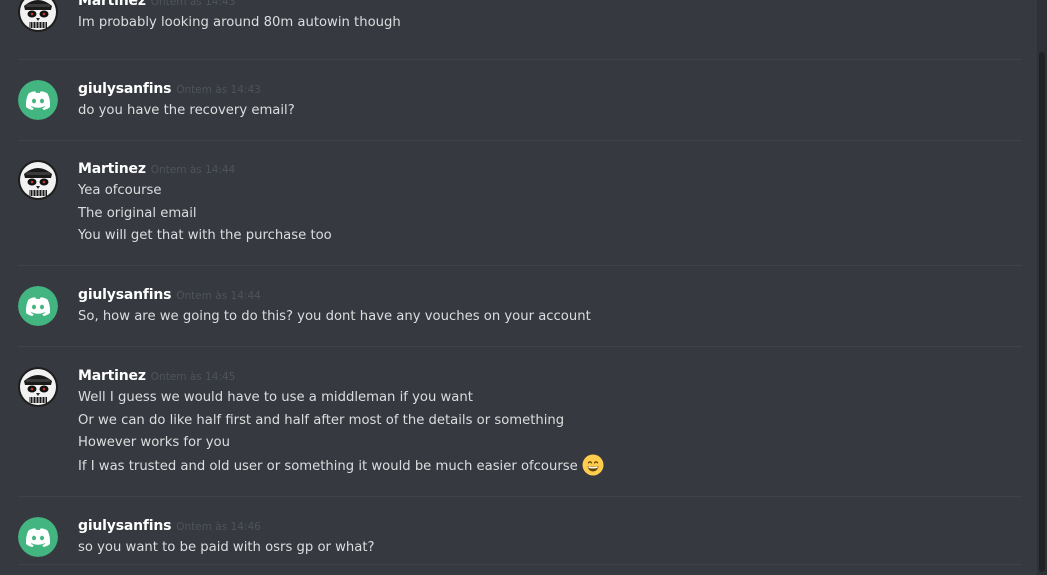  What do you see at coordinates (154, 443) in the screenshot?
I see `message-text: However works for you` at bounding box center [154, 443].